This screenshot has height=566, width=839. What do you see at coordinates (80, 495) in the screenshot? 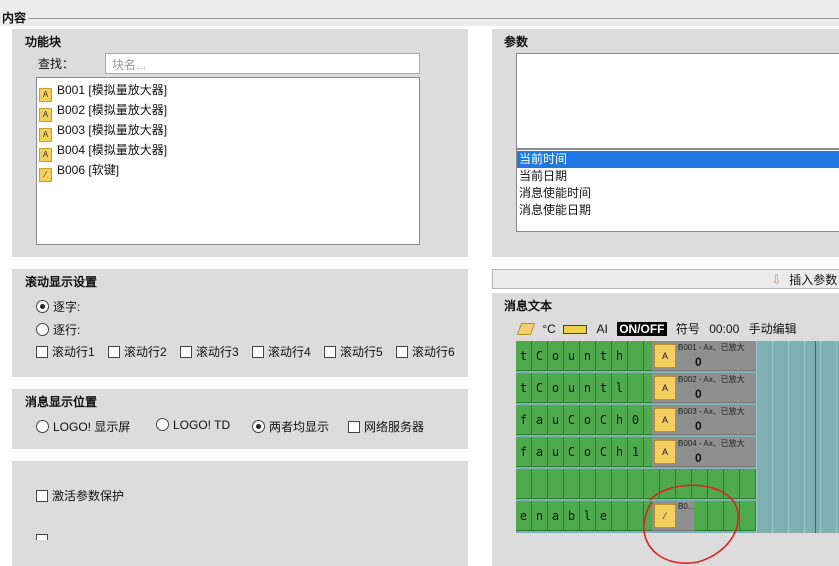
I see `activate-parameter-protection-checkbox: 激活参数保护` at bounding box center [80, 495].